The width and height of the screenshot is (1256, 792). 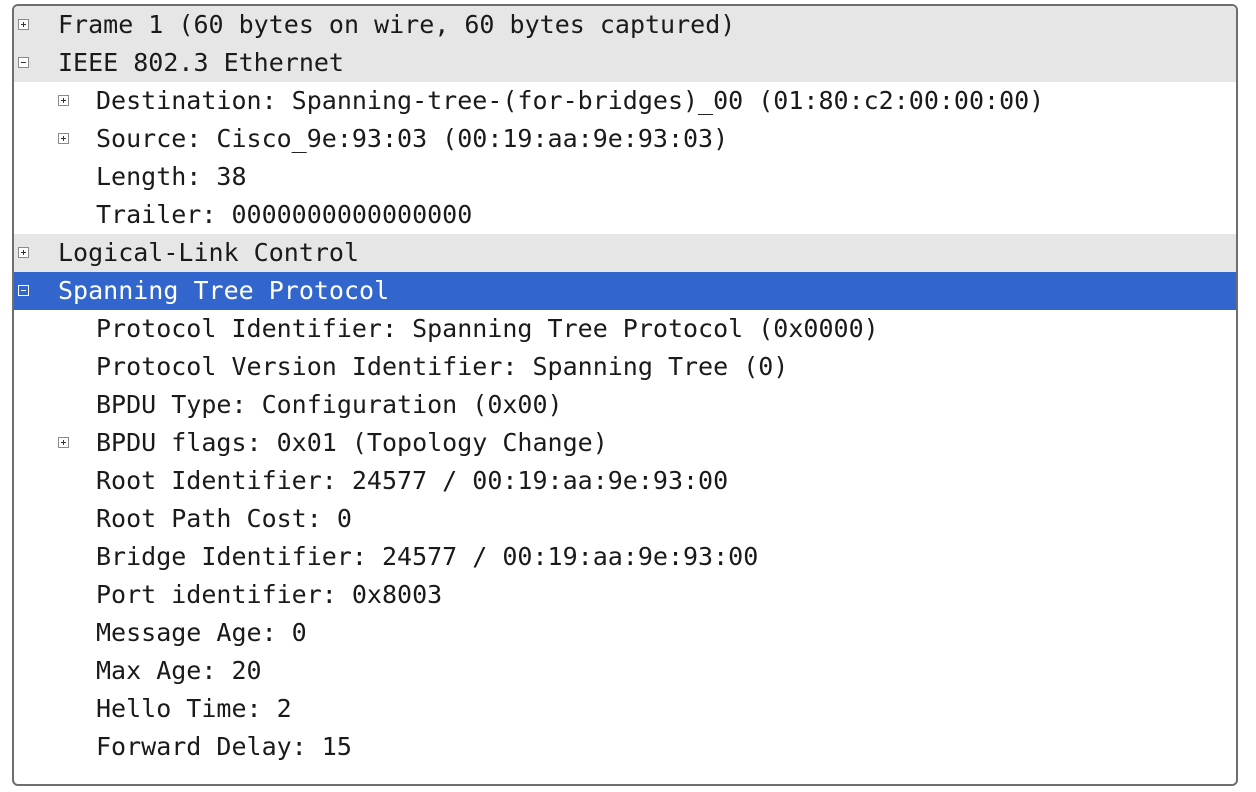 What do you see at coordinates (269, 594) in the screenshot?
I see `tree-item-port-identifier-label: Port identifier: 0x8003` at bounding box center [269, 594].